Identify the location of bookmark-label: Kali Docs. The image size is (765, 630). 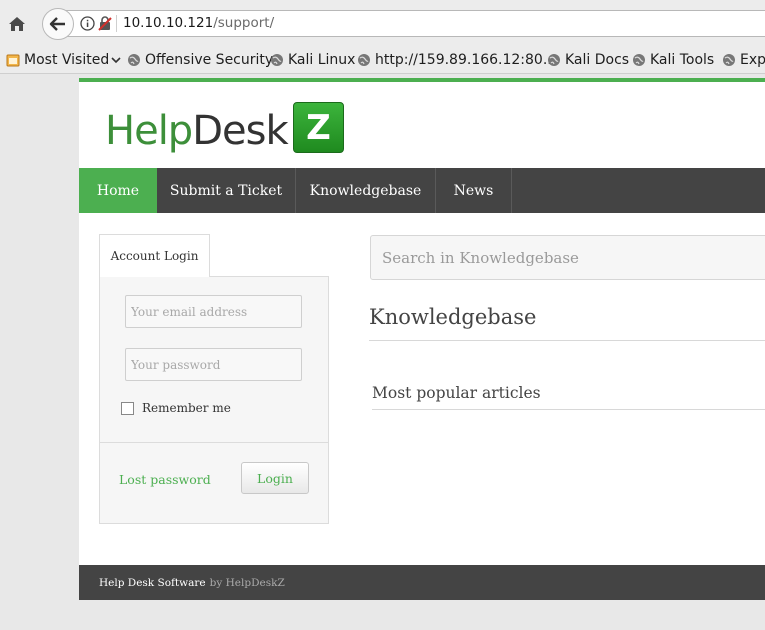
(597, 60).